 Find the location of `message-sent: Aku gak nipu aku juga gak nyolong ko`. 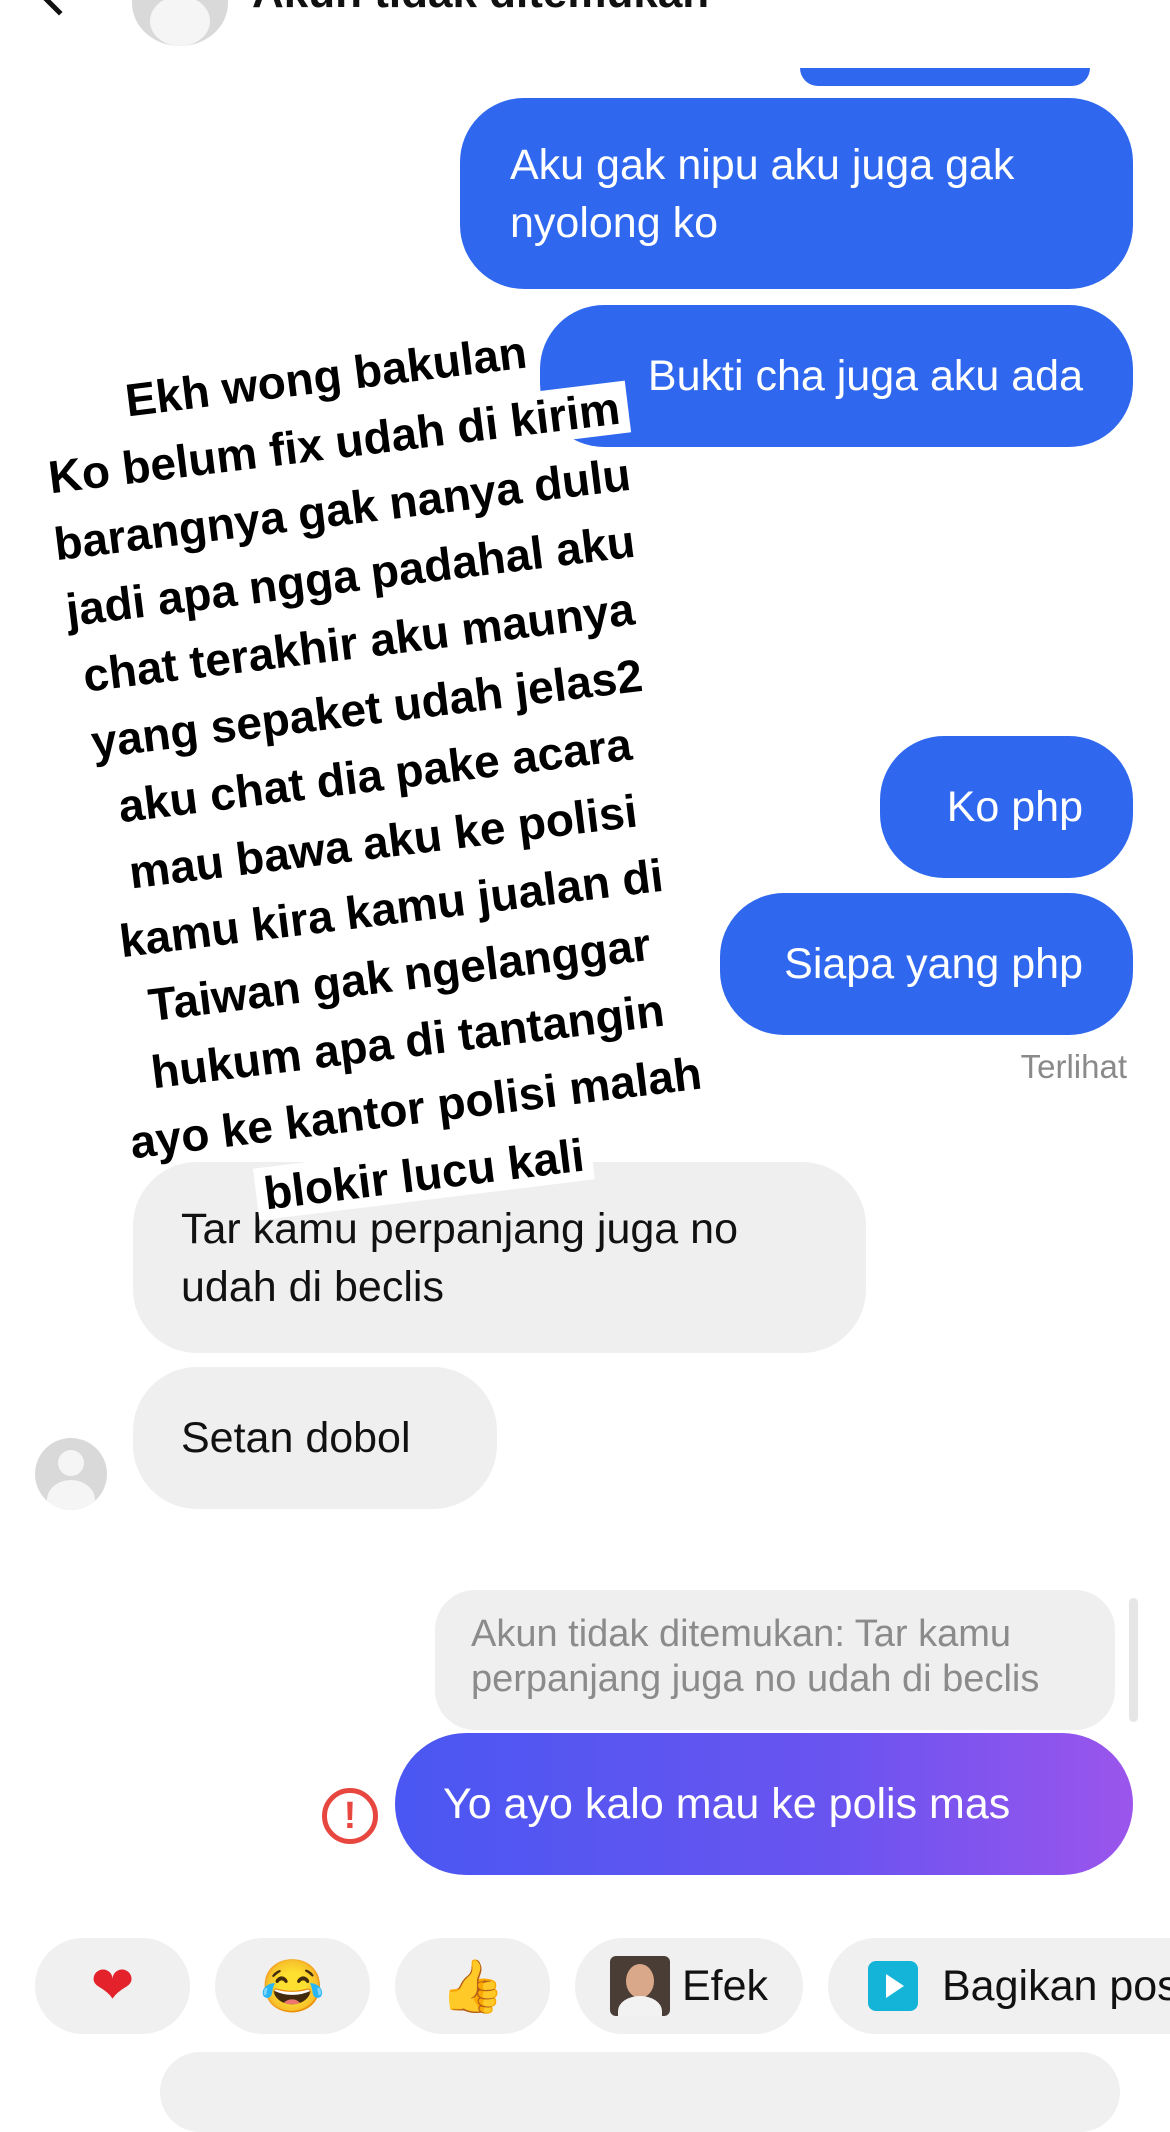

message-sent: Aku gak nipu aku juga gak nyolong ko is located at coordinates (796, 193).